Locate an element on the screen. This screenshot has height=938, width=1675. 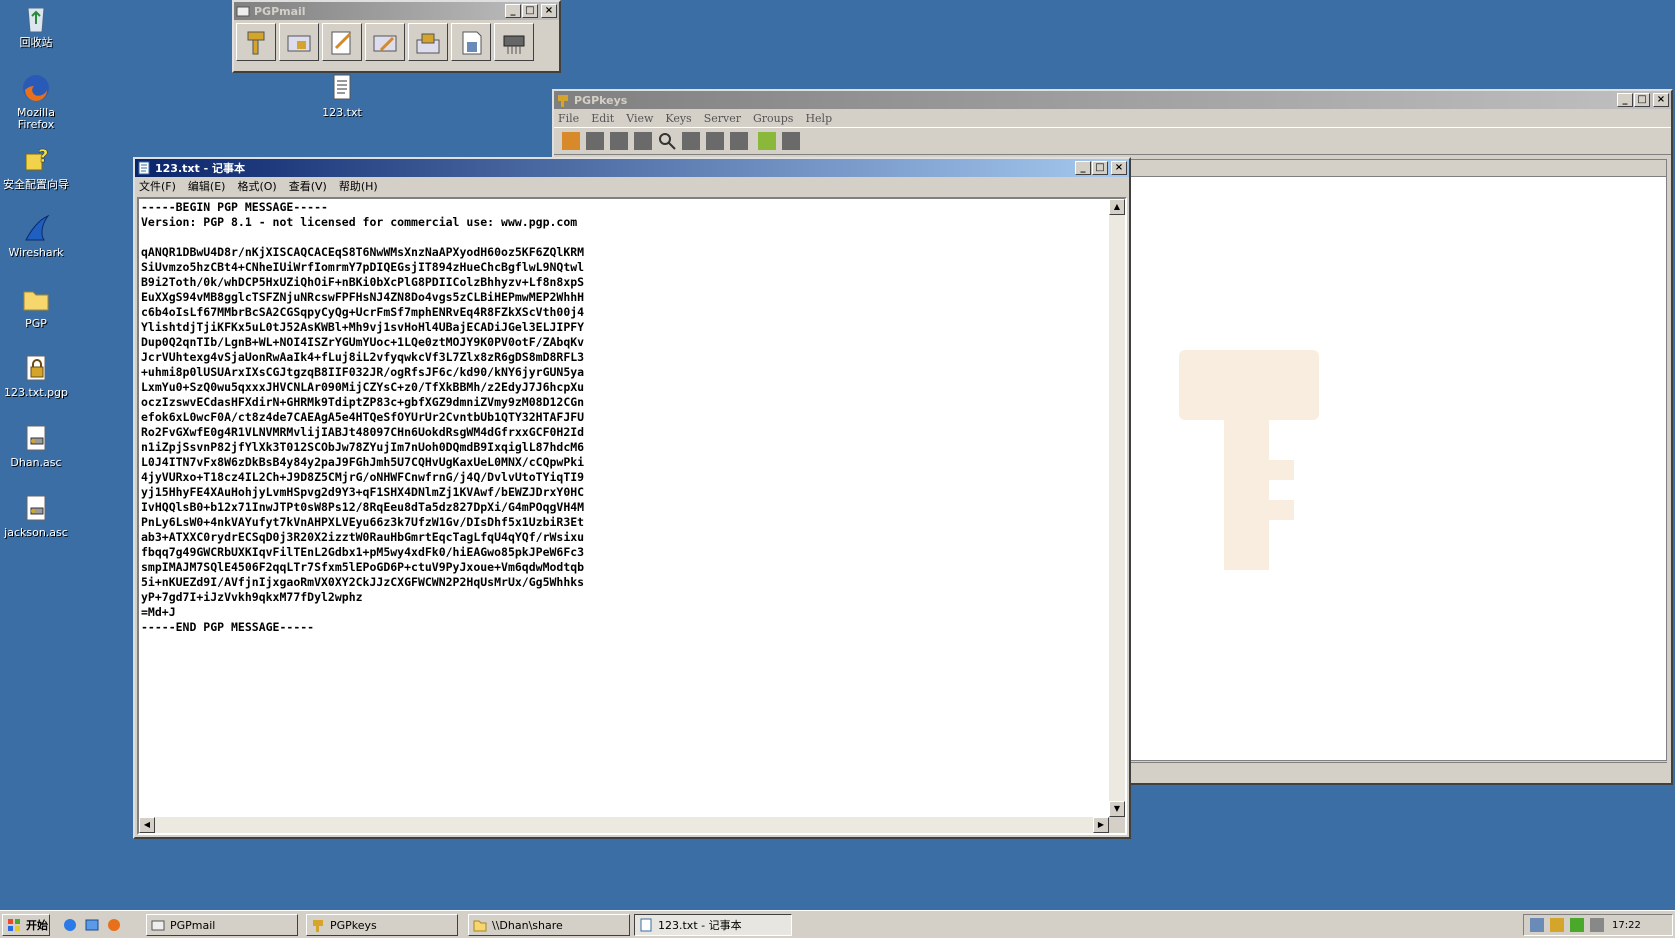
desktop-icon-pgp-file: 123.txt.pgp is located at coordinates (36, 375).